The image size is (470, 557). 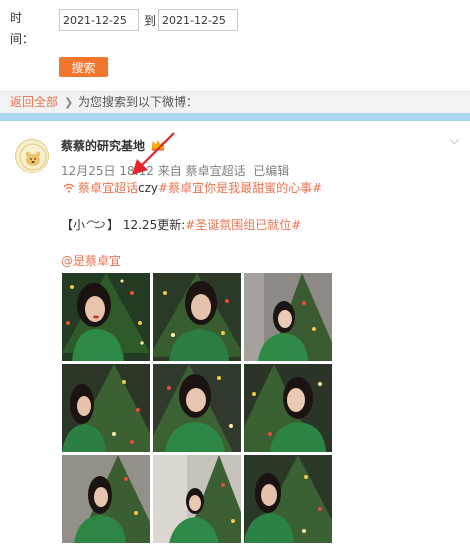 I want to click on mention-link: @是蔡卓宜, so click(x=91, y=260).